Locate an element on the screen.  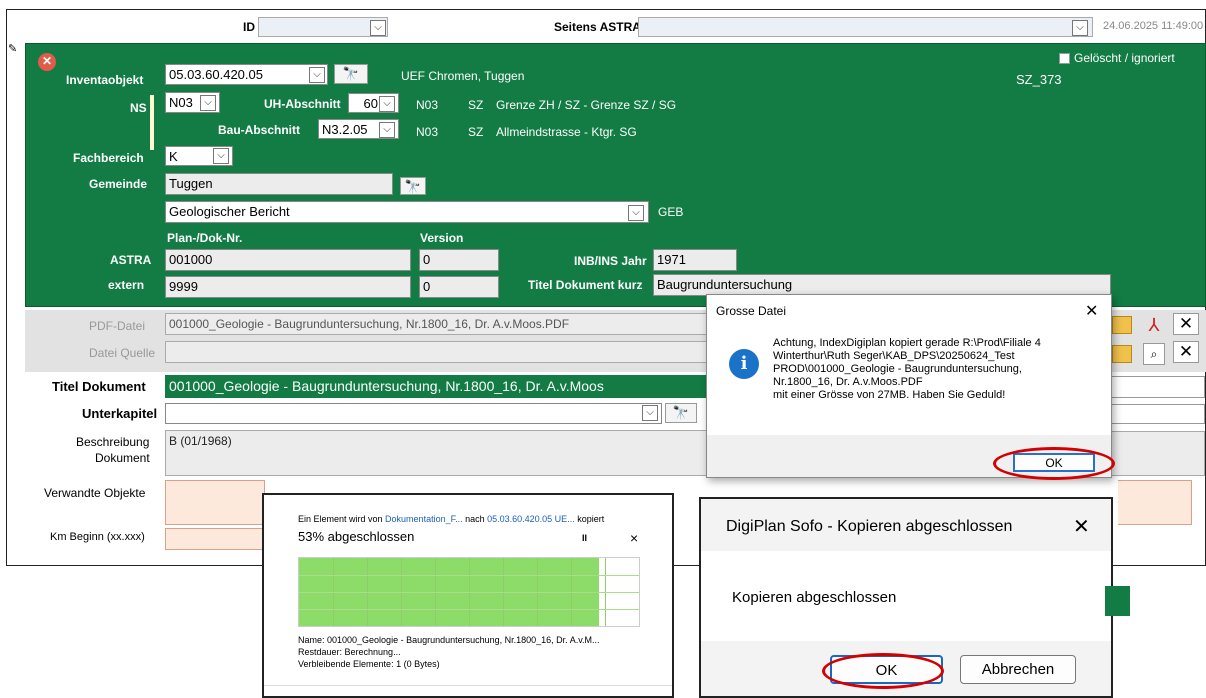
preview-icon: ⌕ is located at coordinates (1154, 354).